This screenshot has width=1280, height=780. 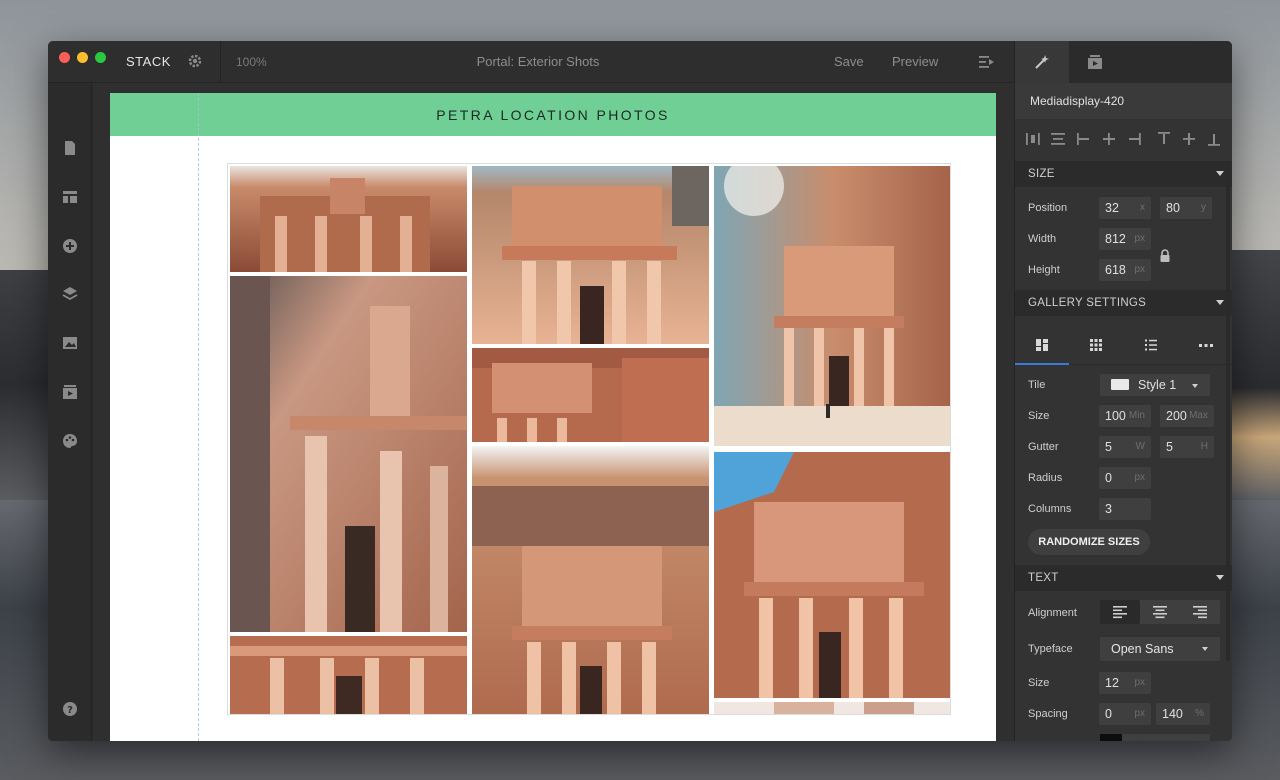 What do you see at coordinates (1048, 714) in the screenshot?
I see `spacing-label: Spacing` at bounding box center [1048, 714].